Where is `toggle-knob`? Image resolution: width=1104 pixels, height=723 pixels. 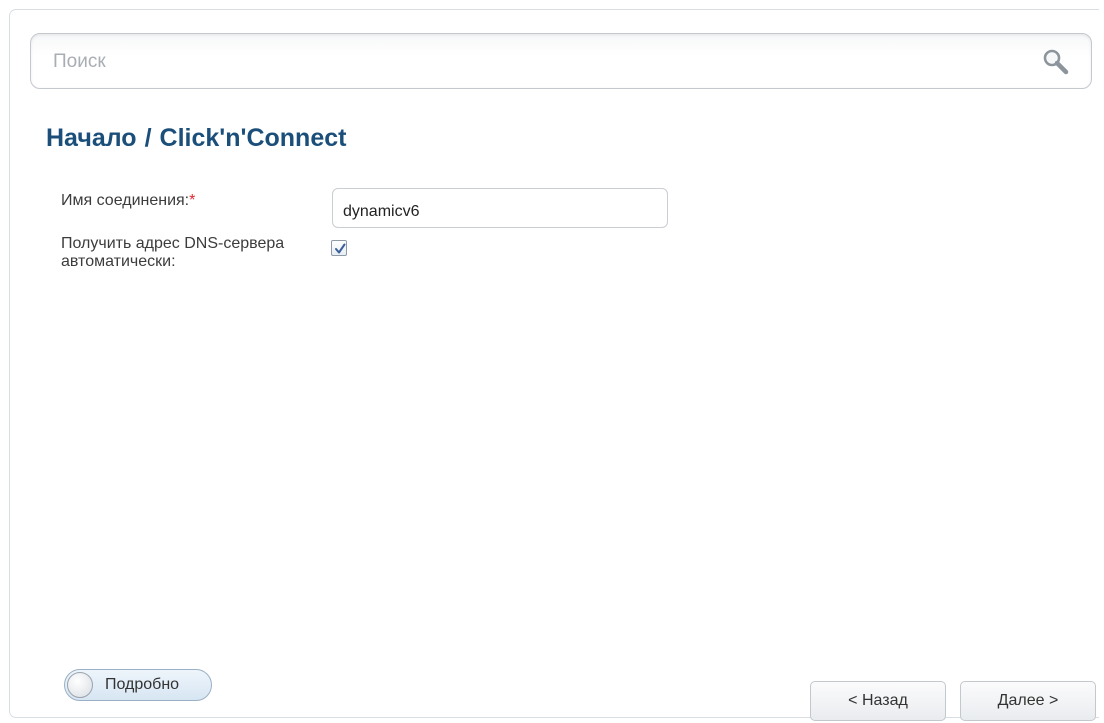 toggle-knob is located at coordinates (80, 685).